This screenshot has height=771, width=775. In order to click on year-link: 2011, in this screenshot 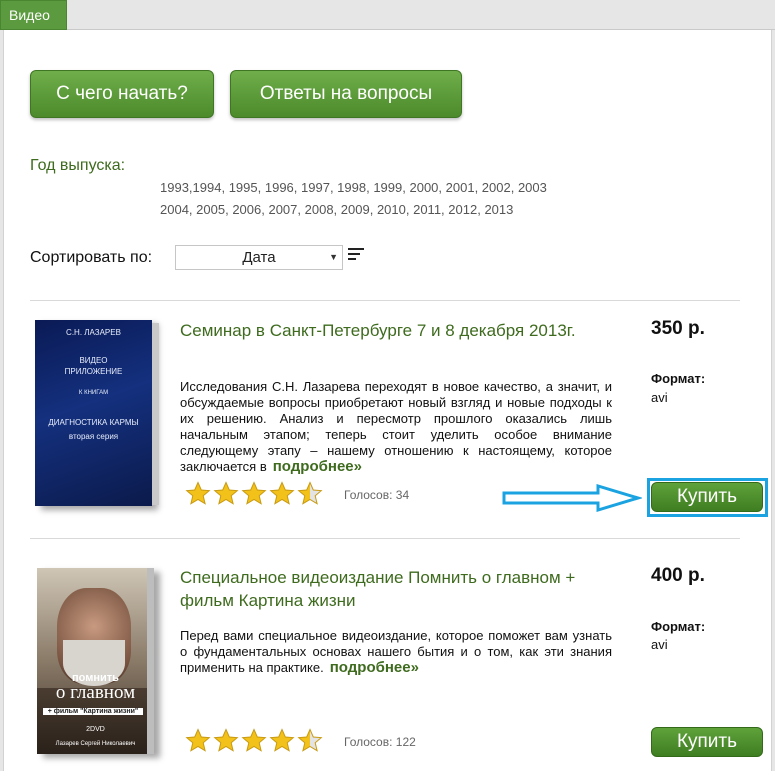, I will do `click(427, 209)`.